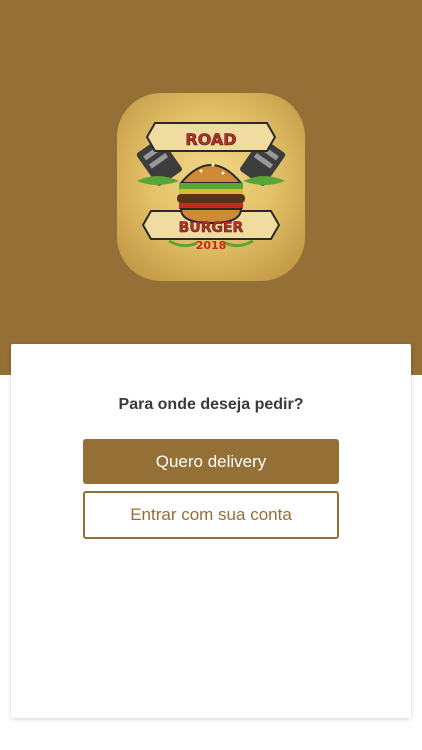 Image resolution: width=422 pixels, height=750 pixels. Describe the element at coordinates (211, 461) in the screenshot. I see `delivery-button: Quero delivery` at that location.